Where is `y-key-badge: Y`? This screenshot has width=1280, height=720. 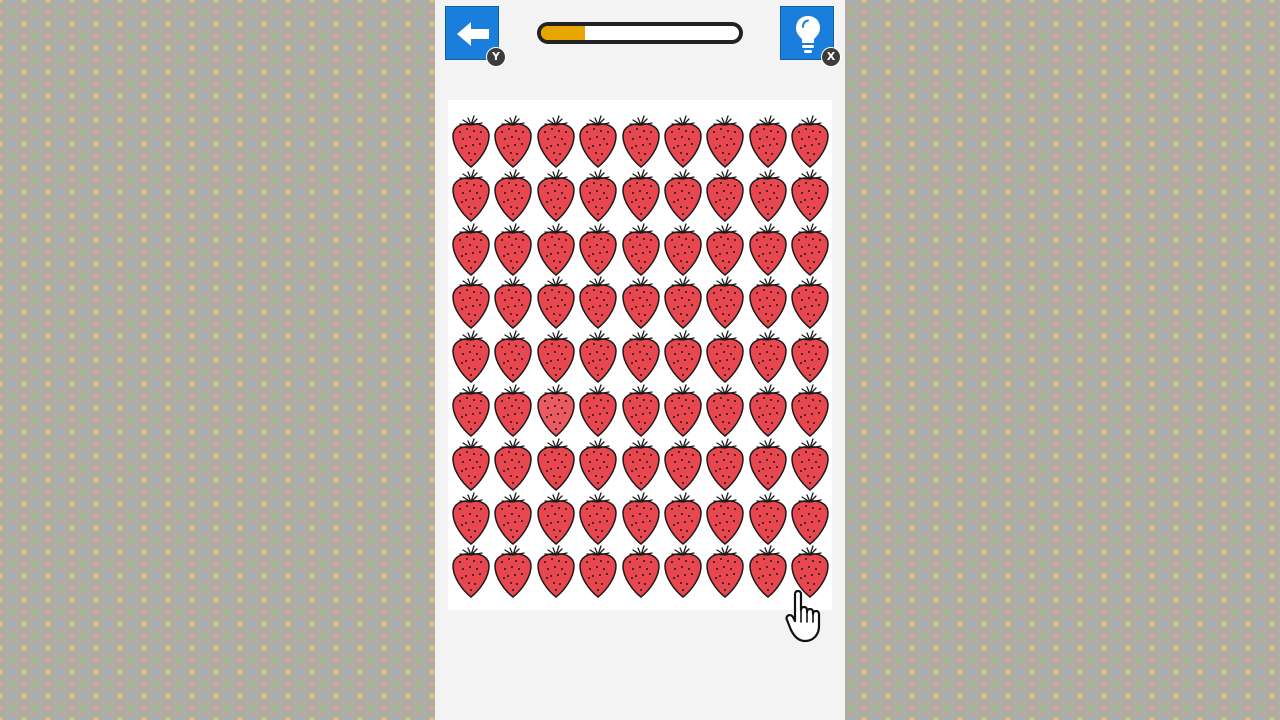
y-key-badge: Y is located at coordinates (496, 57).